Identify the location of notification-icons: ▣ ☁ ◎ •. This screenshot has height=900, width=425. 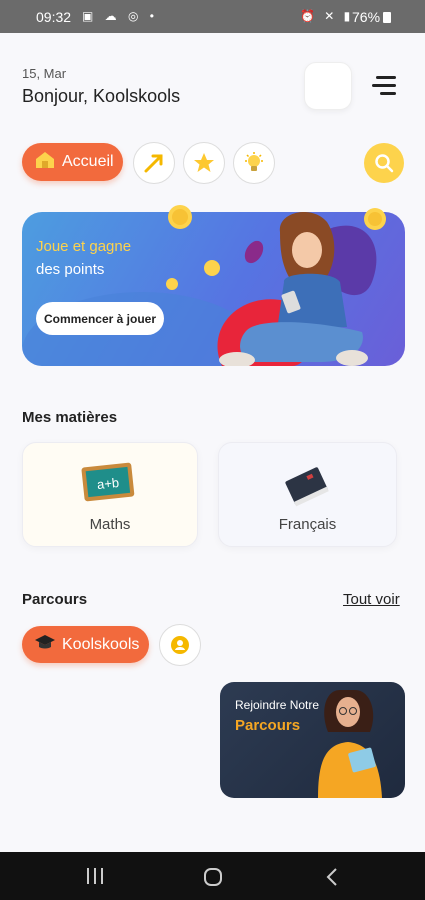
(120, 16).